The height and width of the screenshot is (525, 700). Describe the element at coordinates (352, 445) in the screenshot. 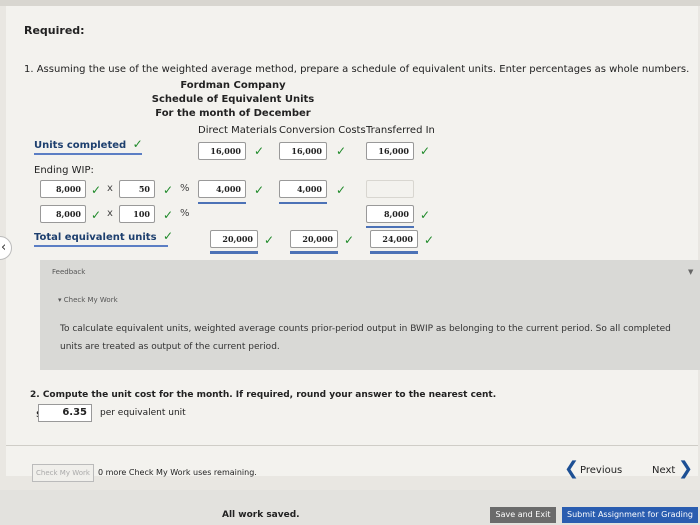

I see `divider` at that location.